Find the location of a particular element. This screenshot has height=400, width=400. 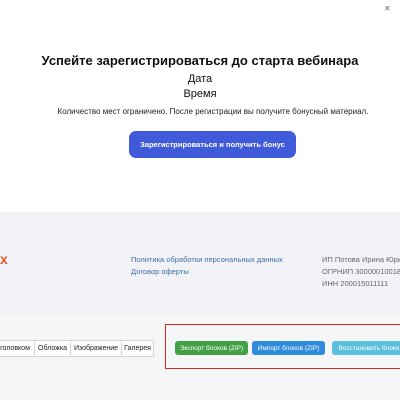

company-ogrnip: ОГРНИП 30000010018 is located at coordinates (361, 271).